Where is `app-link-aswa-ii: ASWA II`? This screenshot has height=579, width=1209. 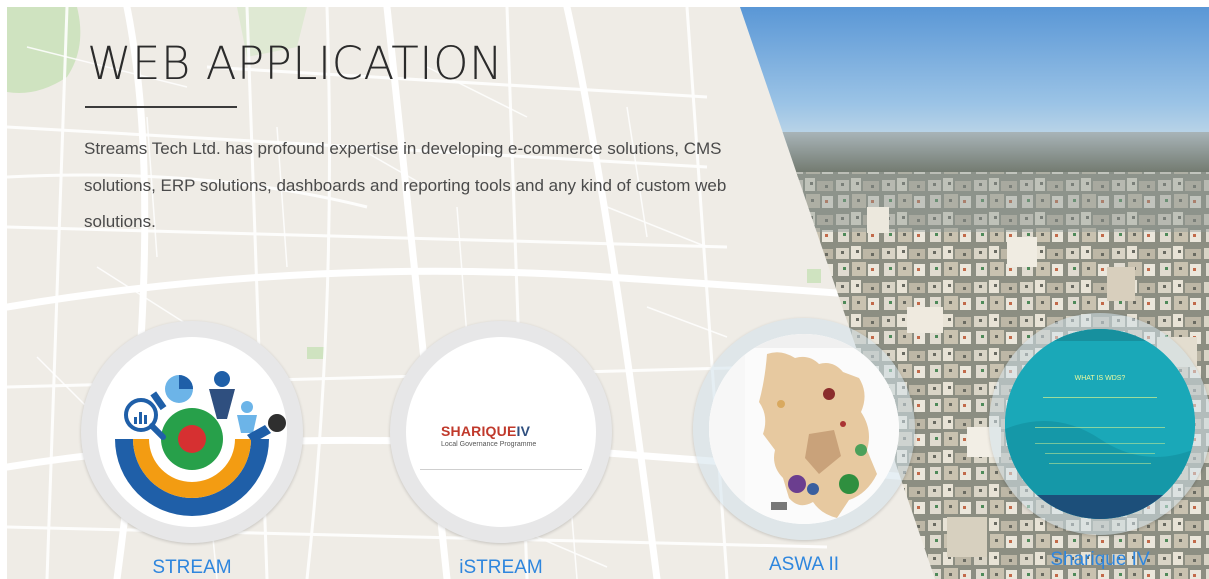 app-link-aswa-ii: ASWA II is located at coordinates (804, 565).